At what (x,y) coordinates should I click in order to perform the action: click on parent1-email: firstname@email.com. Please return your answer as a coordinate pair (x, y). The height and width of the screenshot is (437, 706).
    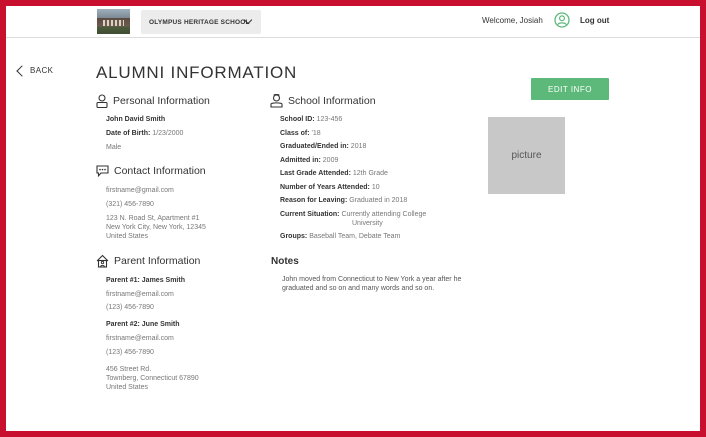
    Looking at the image, I should click on (140, 294).